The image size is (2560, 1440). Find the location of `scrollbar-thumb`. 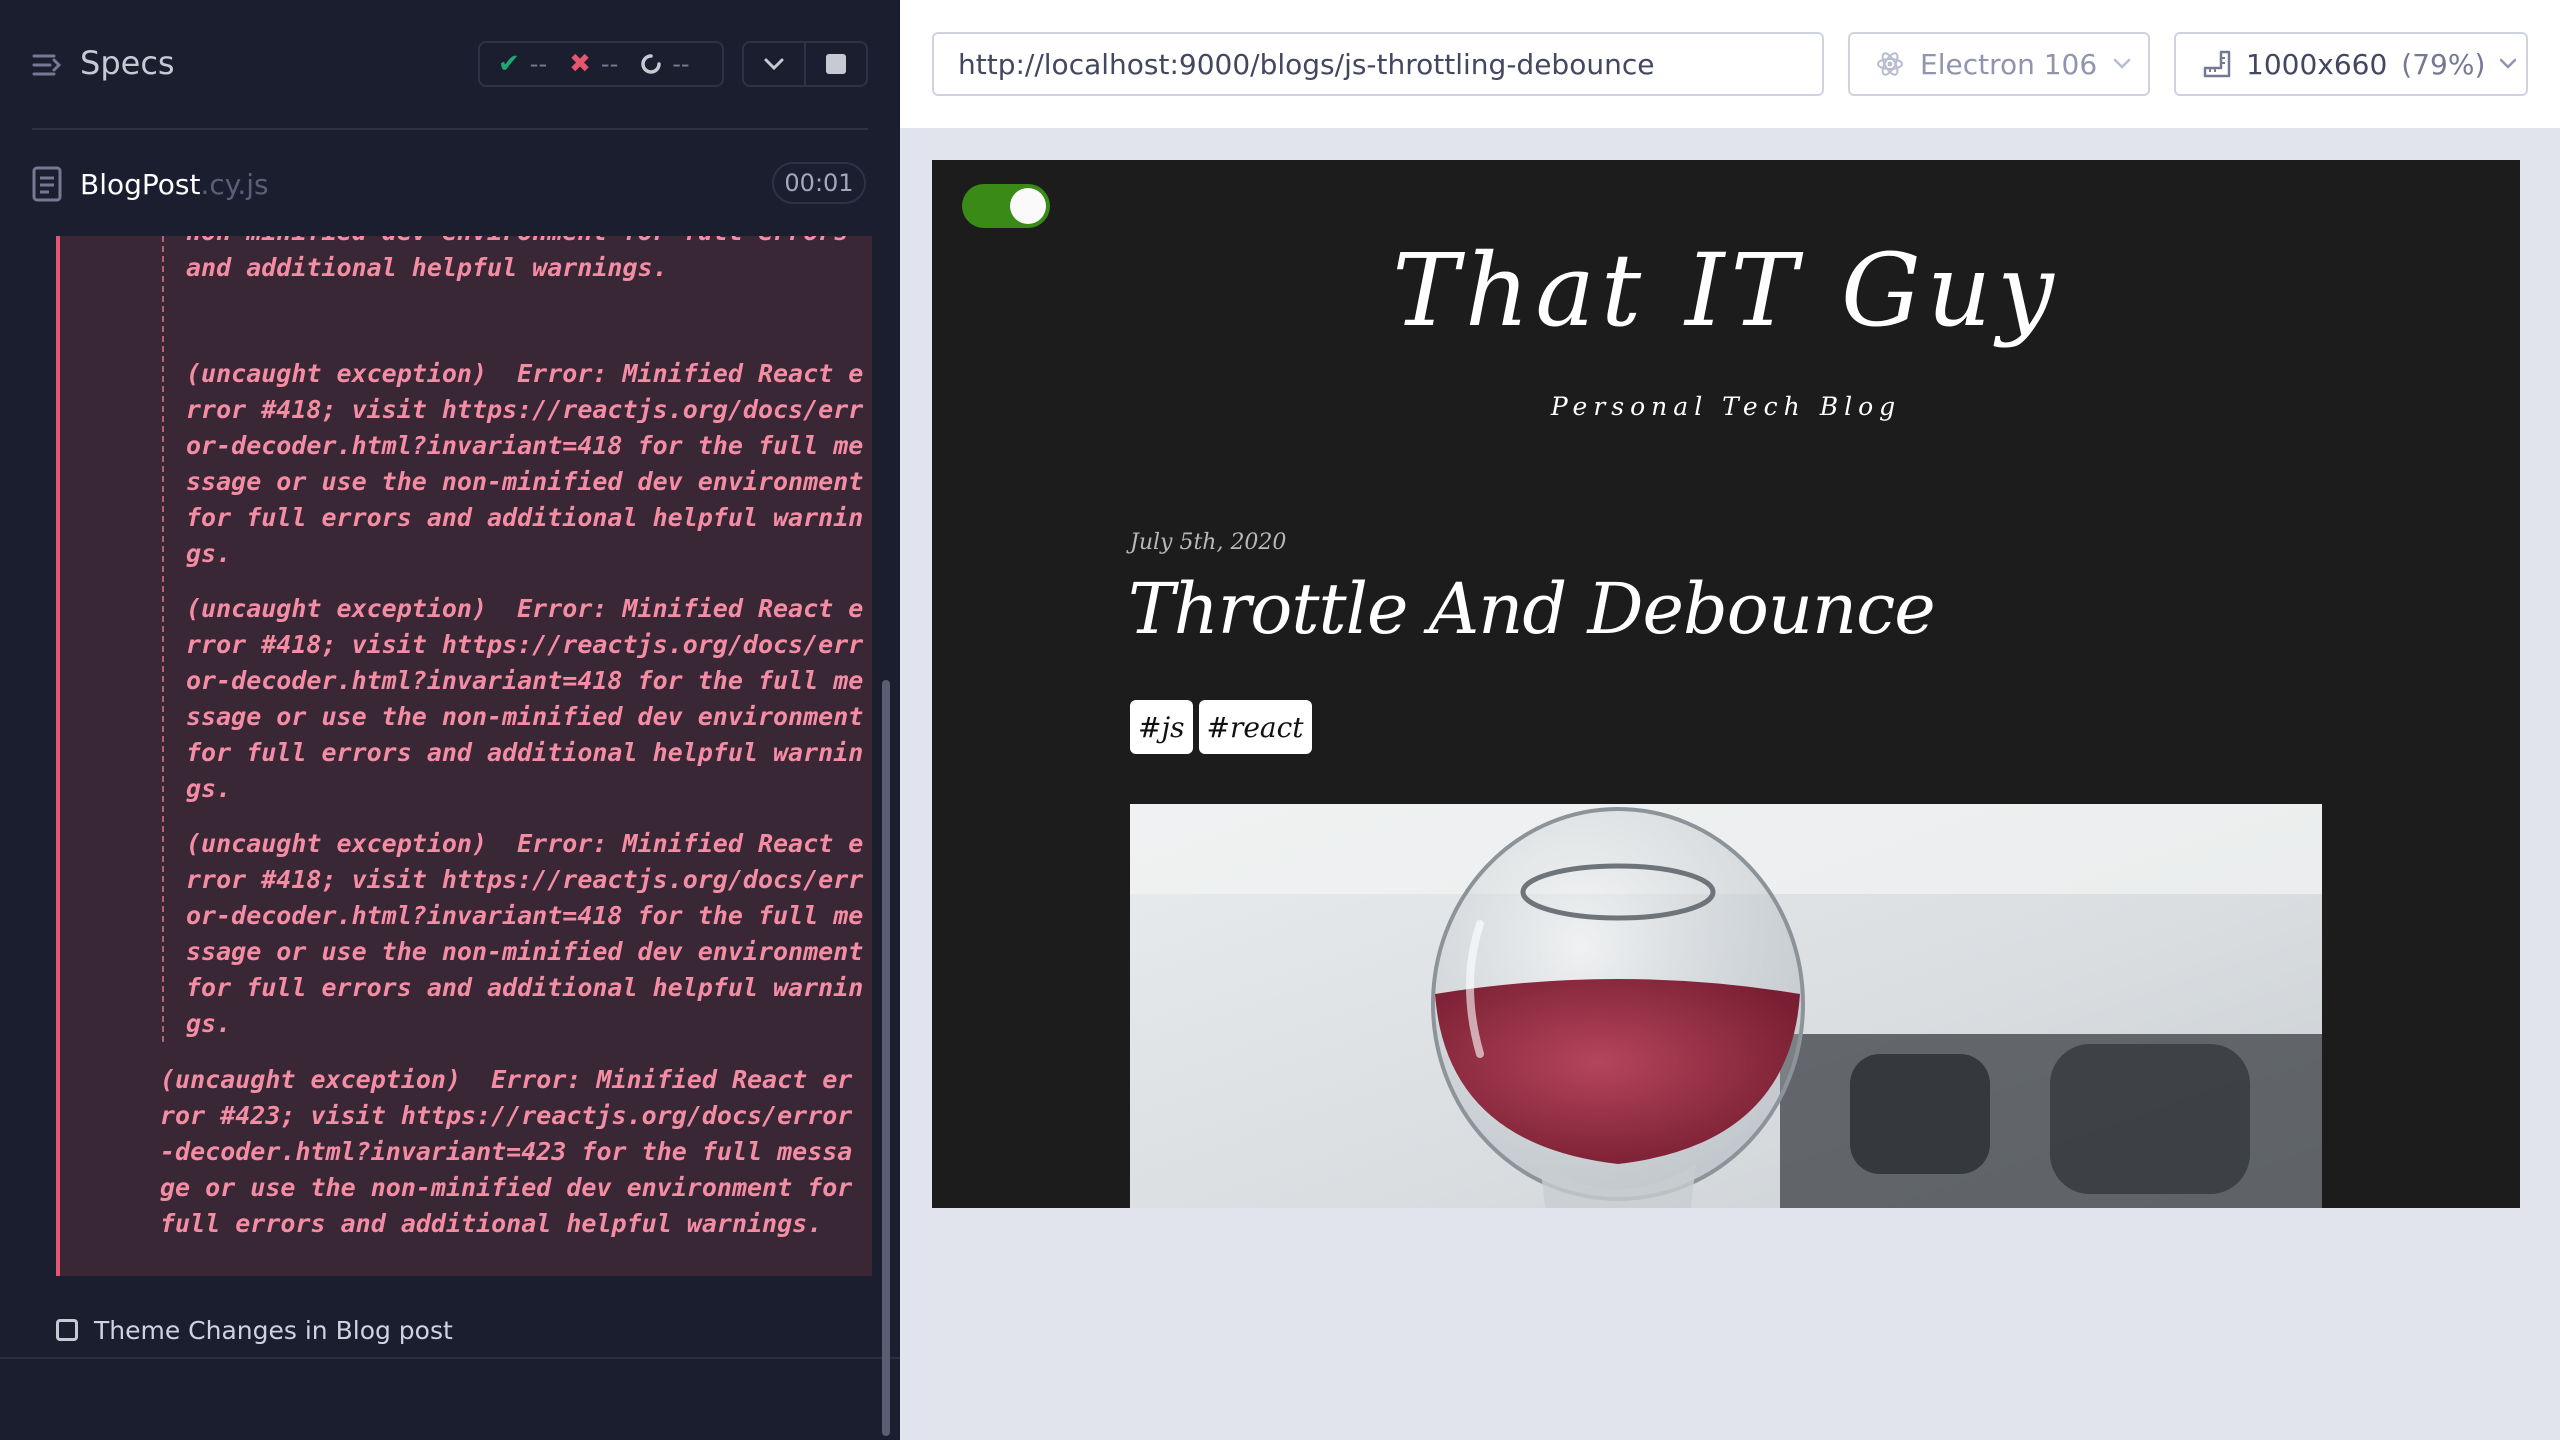

scrollbar-thumb is located at coordinates (886, 1058).